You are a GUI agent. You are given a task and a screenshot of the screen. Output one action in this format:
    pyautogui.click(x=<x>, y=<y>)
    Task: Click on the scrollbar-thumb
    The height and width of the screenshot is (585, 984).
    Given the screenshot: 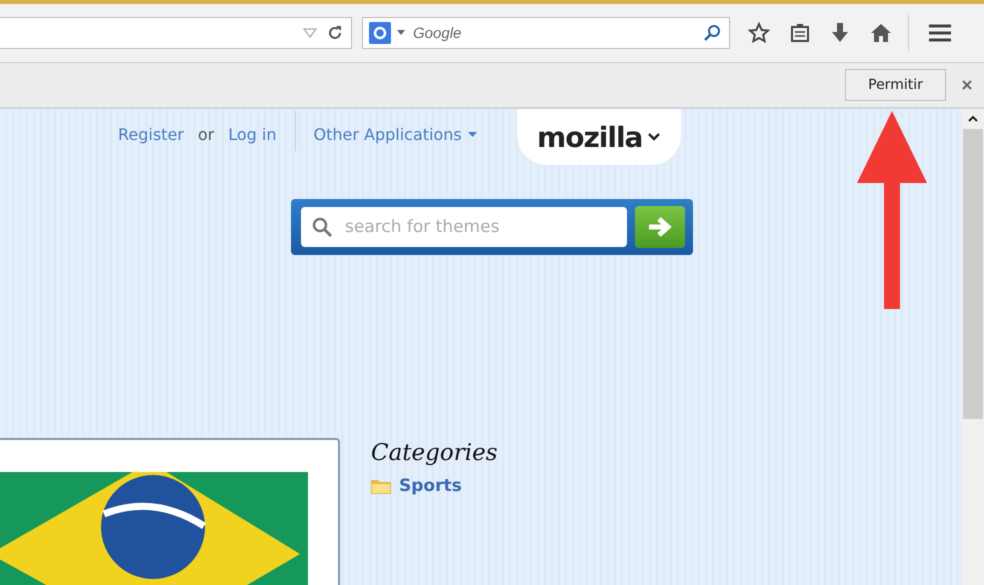 What is the action you would take?
    pyautogui.click(x=973, y=274)
    